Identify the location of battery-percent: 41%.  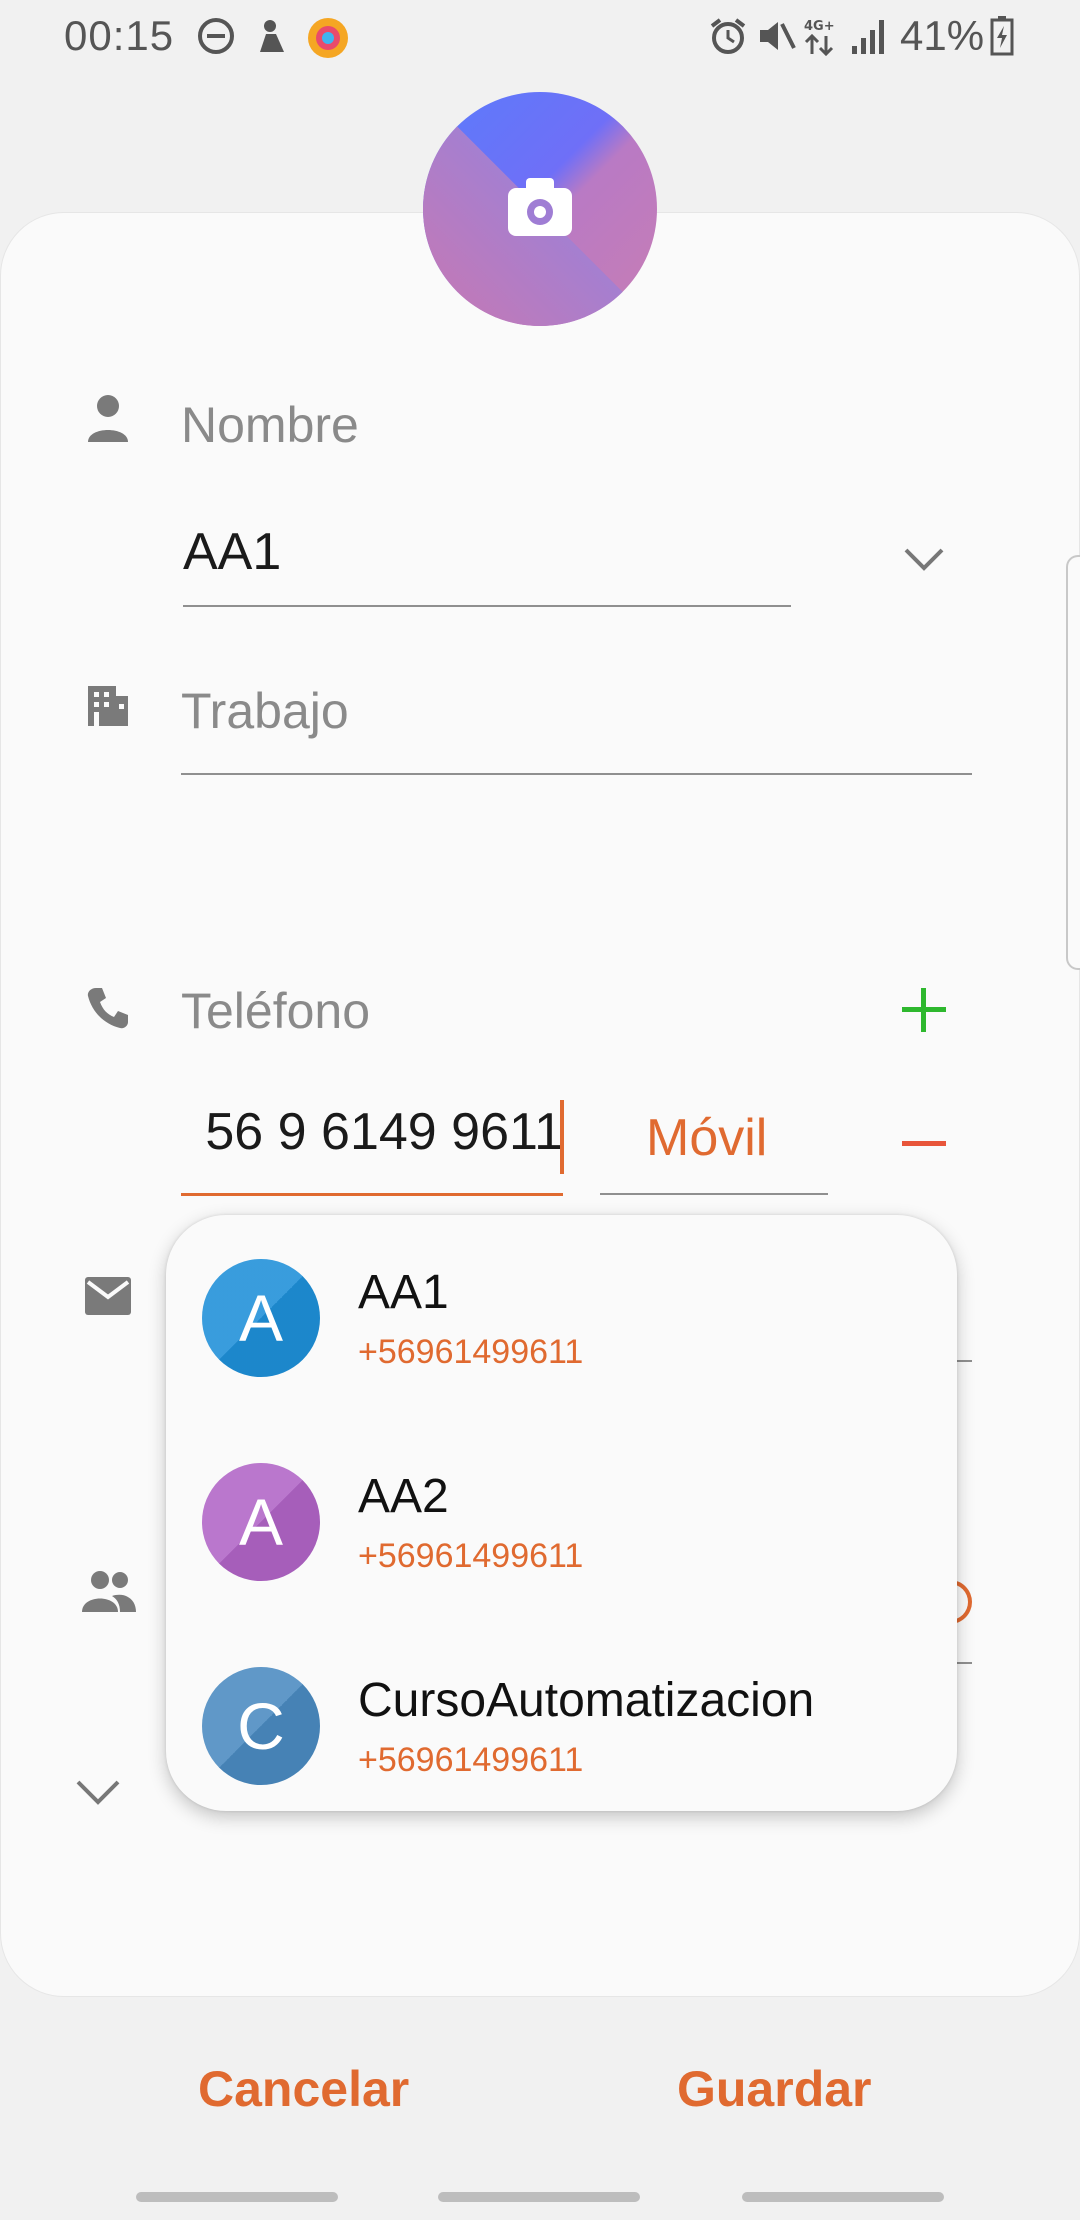
(942, 35).